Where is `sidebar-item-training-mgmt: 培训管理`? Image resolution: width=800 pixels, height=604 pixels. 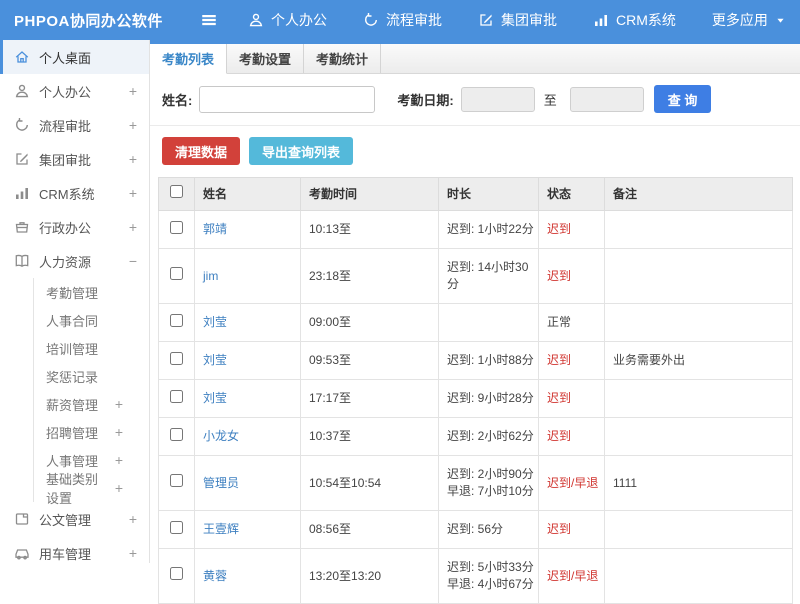
sidebar-item-training-mgmt: 培训管理 is located at coordinates (74, 348).